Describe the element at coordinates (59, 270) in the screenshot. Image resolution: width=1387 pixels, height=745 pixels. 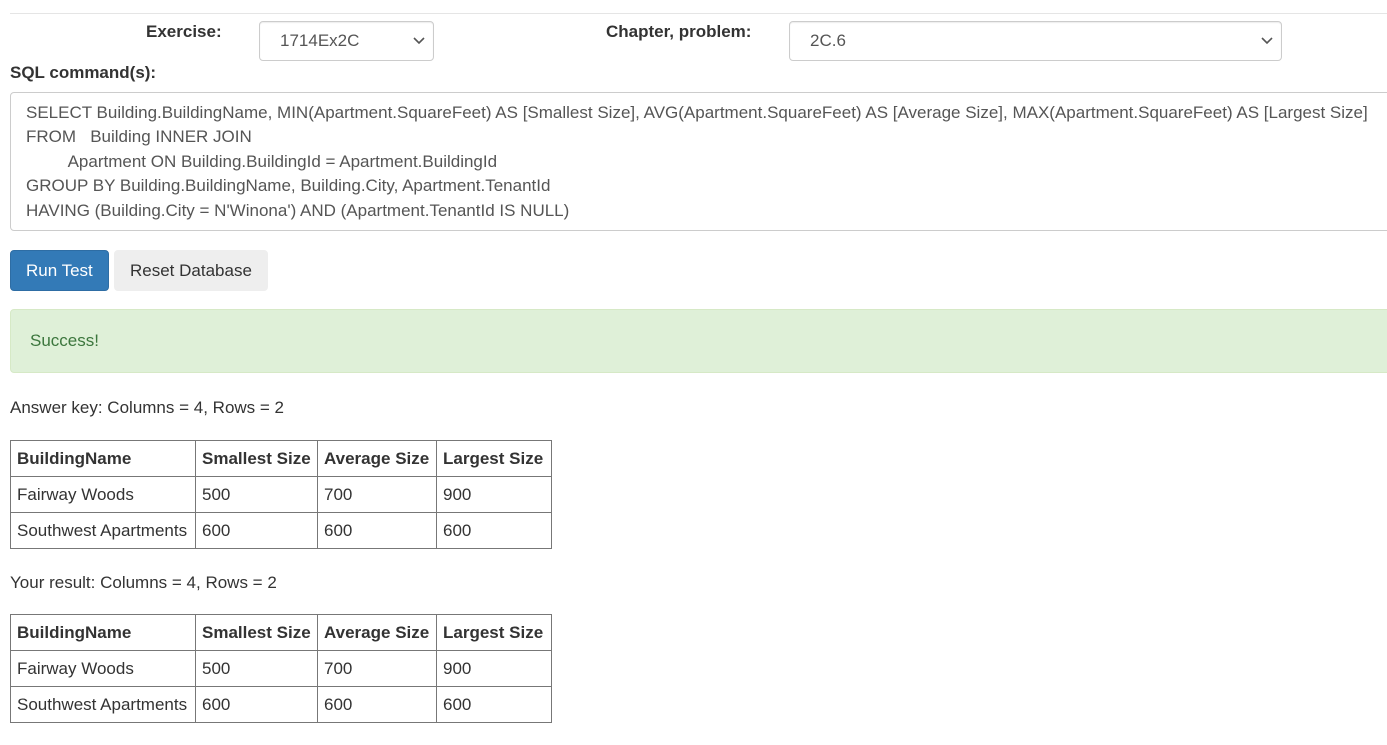
I see `run-test-button: Run Test` at that location.